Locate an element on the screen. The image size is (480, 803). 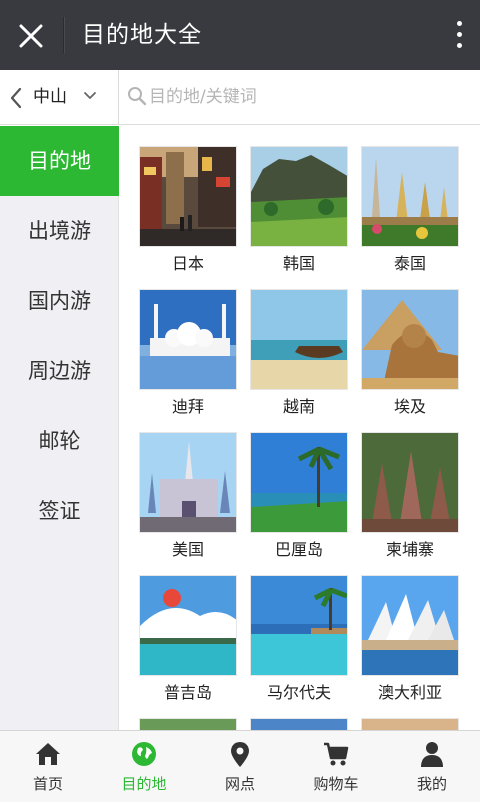
destination-name: 柬埔寨 is located at coordinates (409, 549).